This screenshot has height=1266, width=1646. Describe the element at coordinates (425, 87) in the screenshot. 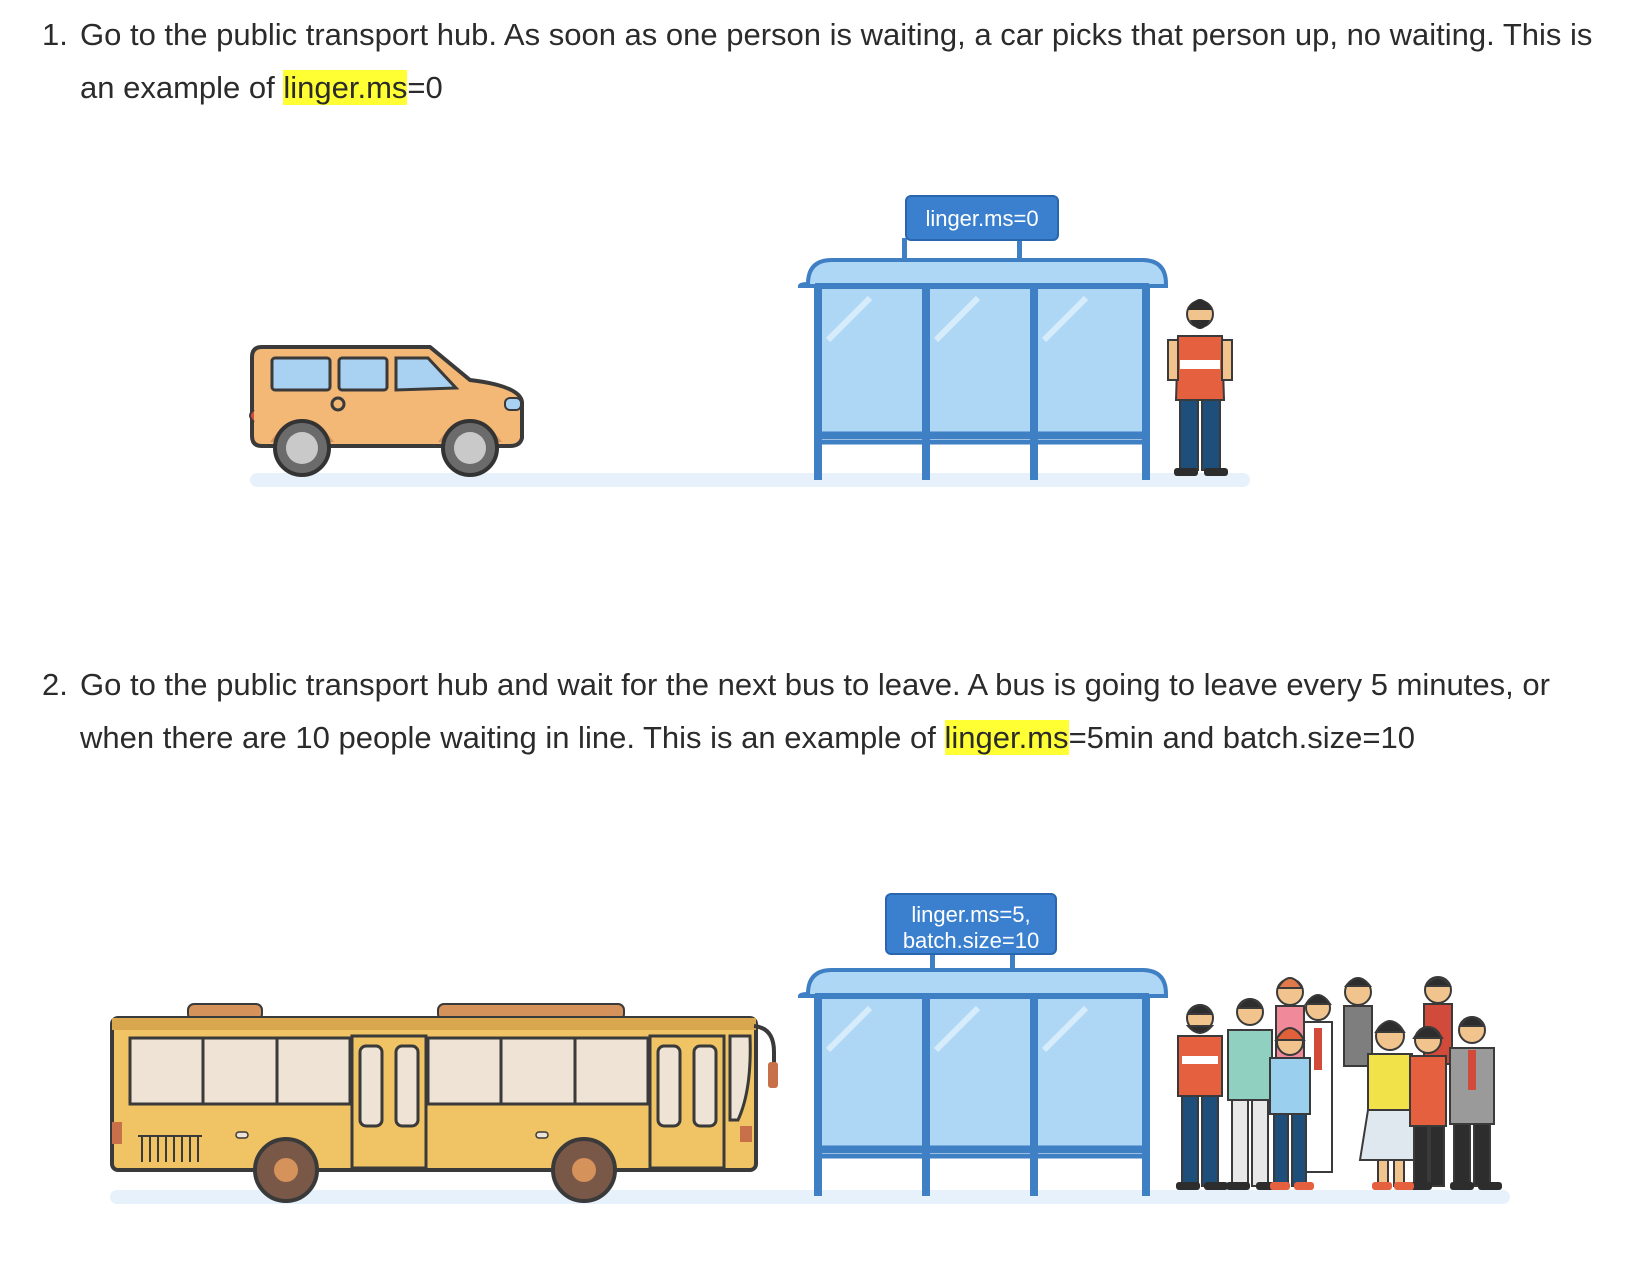

I see `text-after: =0` at that location.